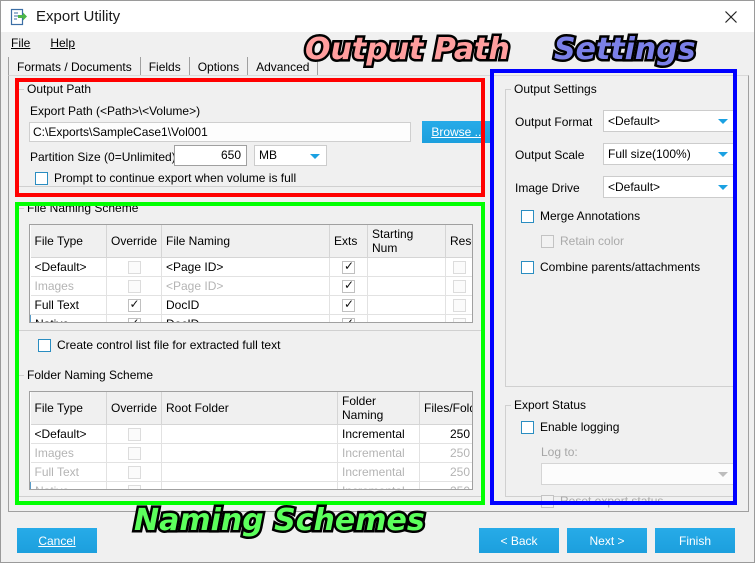 This screenshot has height=563, width=755. What do you see at coordinates (165, 66) in the screenshot?
I see `tab-fields: Fields` at bounding box center [165, 66].